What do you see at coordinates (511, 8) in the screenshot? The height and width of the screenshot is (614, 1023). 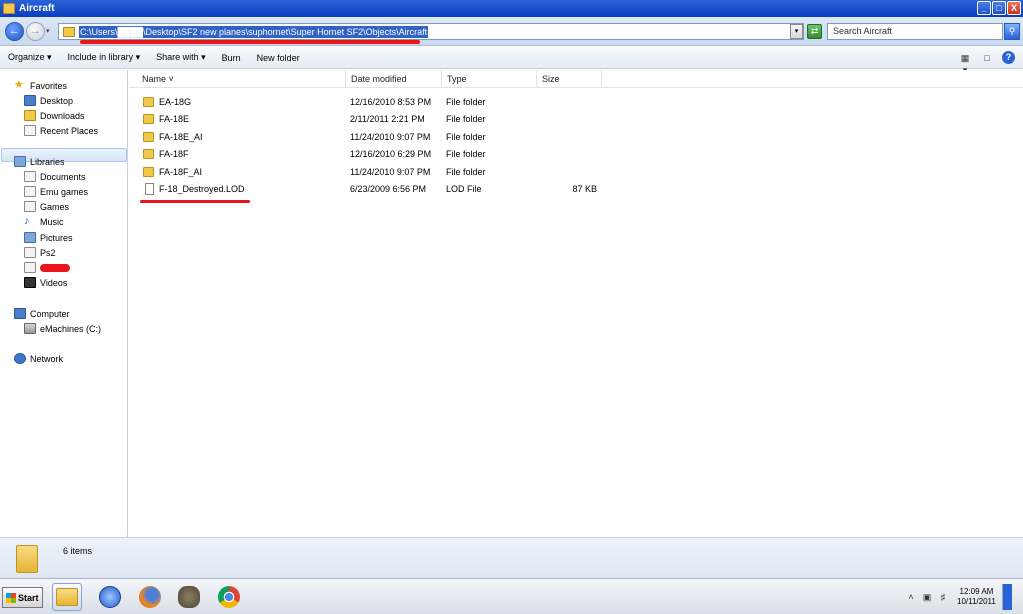 I see `title-bar: Aircraft _ □ X` at bounding box center [511, 8].